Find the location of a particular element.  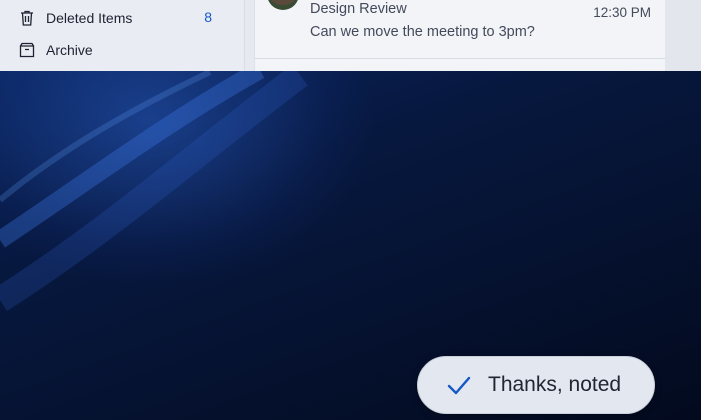

folder-item-deleted-items: Deleted Items 8 is located at coordinates (118, 18).